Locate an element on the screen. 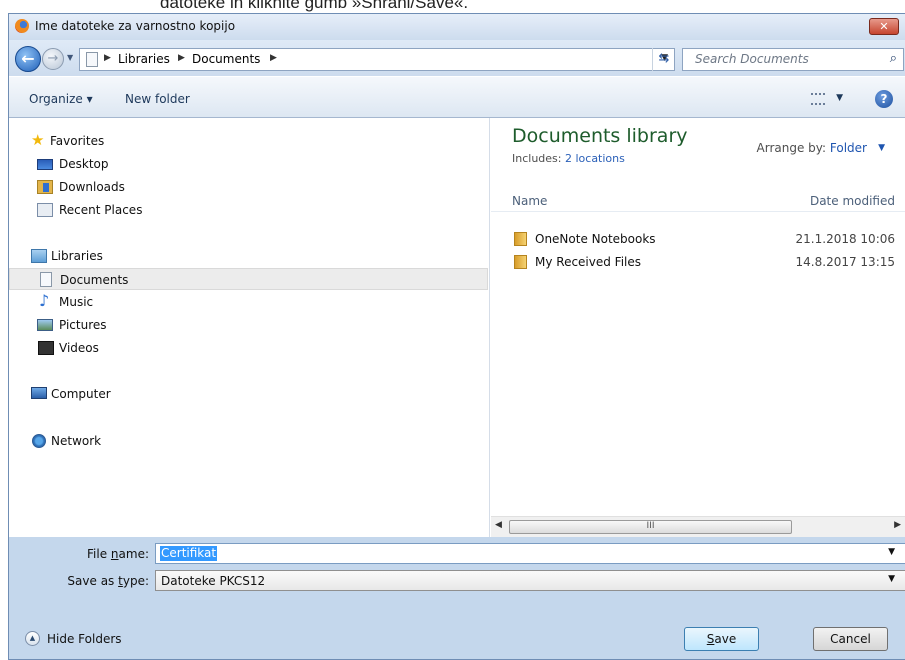  save-label: ave is located at coordinates (725, 639).